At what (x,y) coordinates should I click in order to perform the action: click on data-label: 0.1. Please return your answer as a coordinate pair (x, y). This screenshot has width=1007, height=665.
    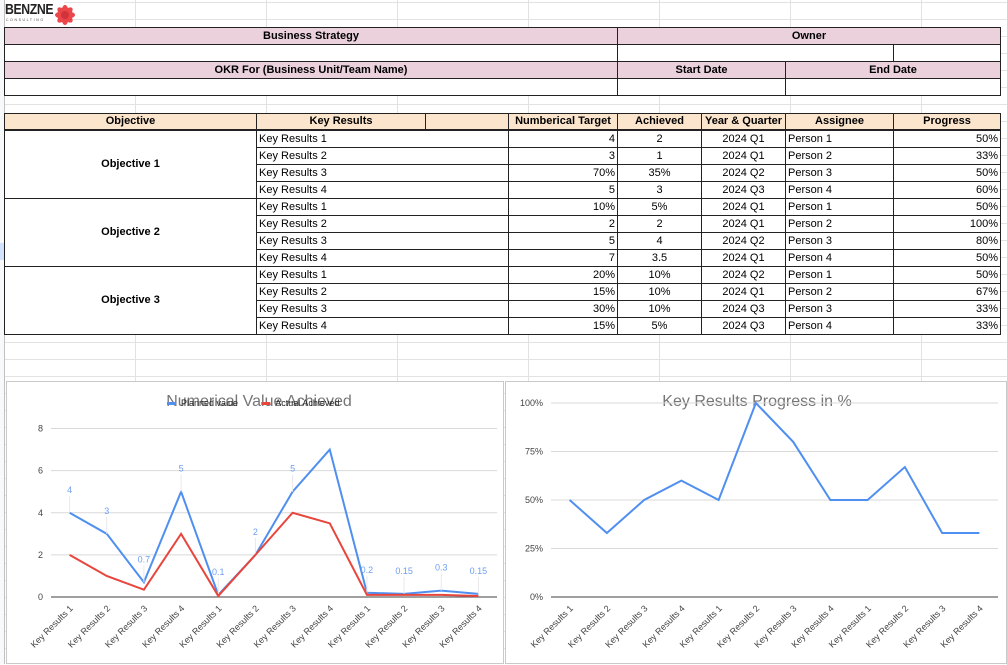
    Looking at the image, I should click on (218, 572).